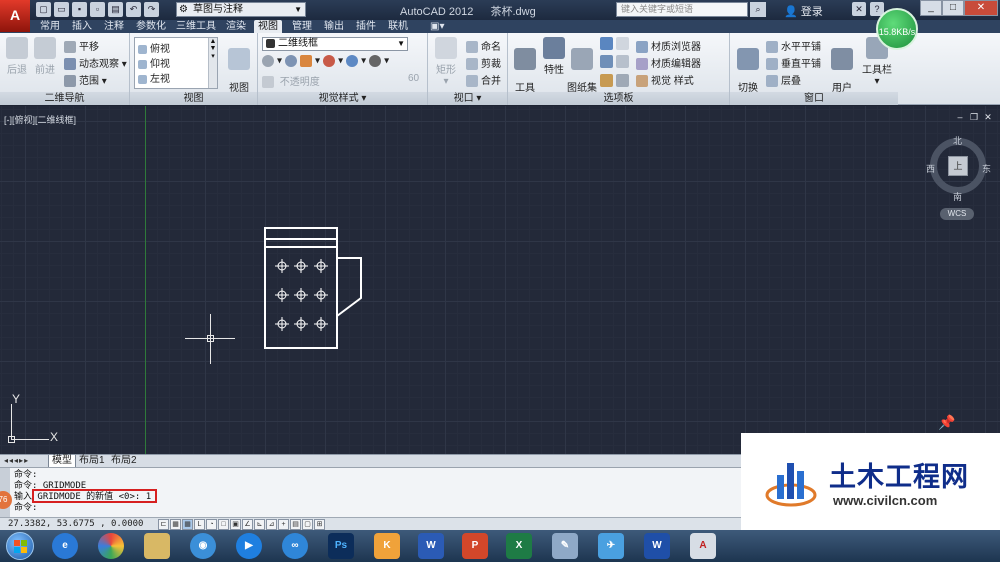  Describe the element at coordinates (16, 460) in the screenshot. I see `layout-nav-arrows: ◂◂◂▸▸` at that location.